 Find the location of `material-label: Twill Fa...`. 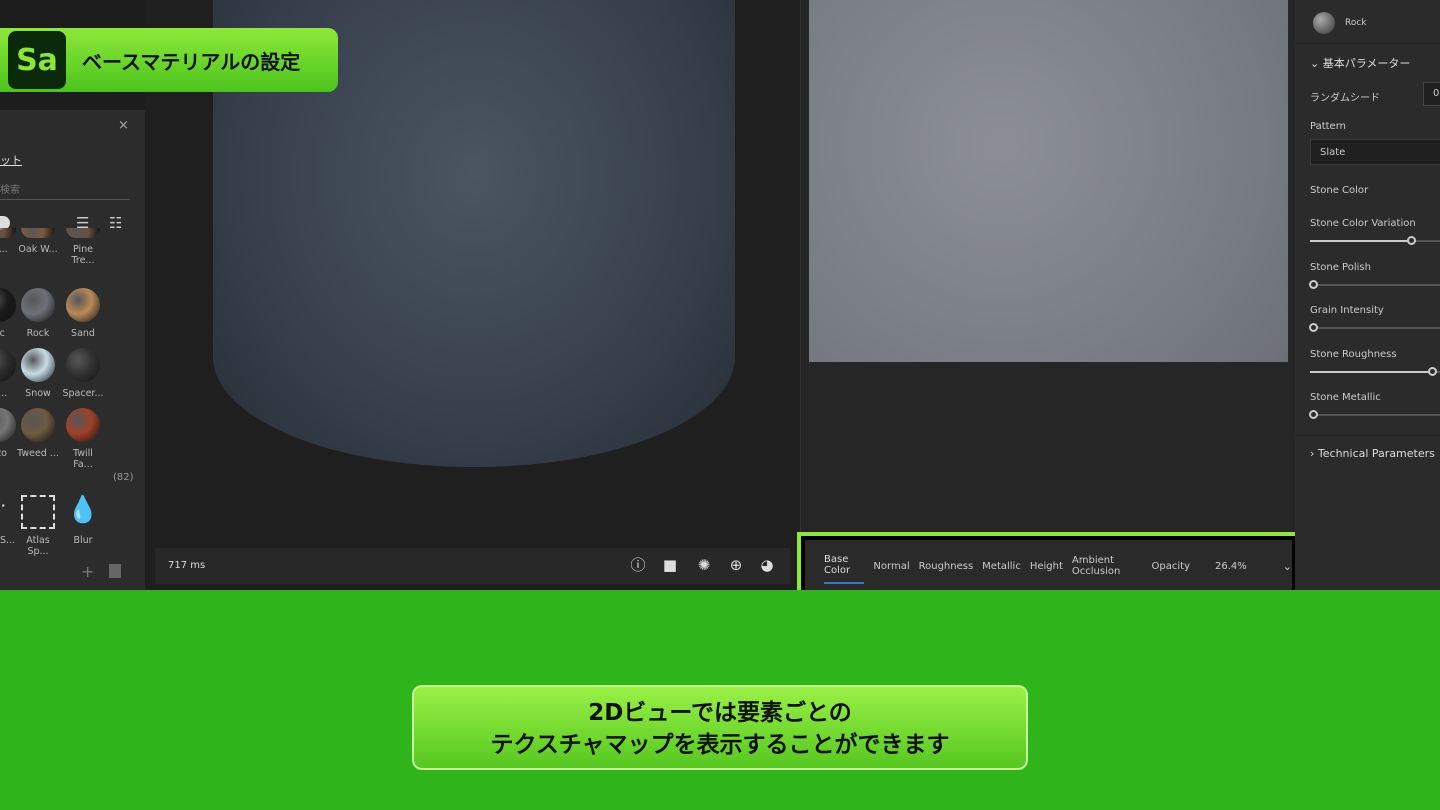

material-label: Twill Fa... is located at coordinates (83, 459).